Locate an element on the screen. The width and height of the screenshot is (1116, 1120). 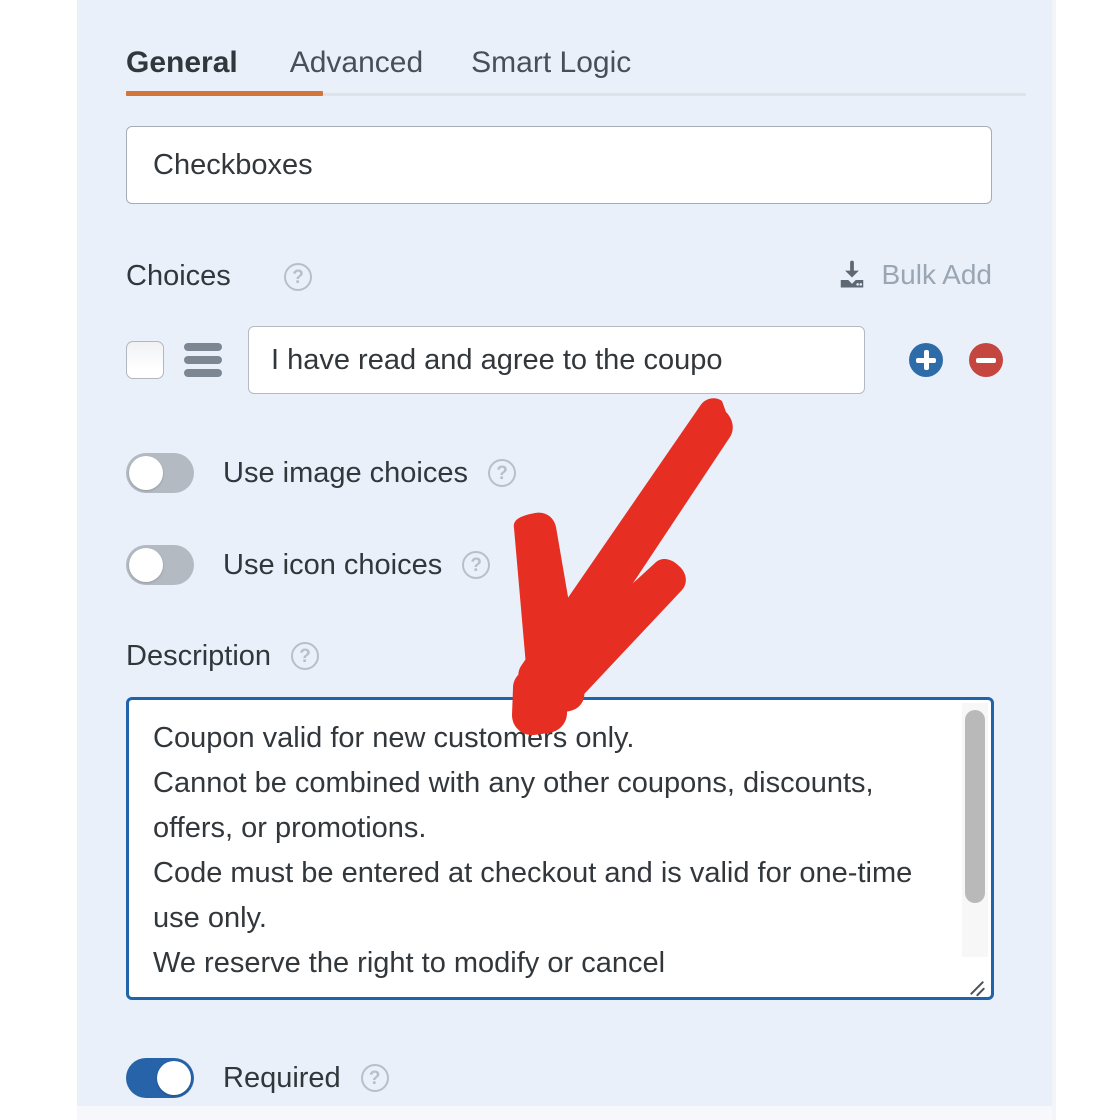
field-options-tabs: General Advanced Smart Logic is located at coordinates (576, 58).